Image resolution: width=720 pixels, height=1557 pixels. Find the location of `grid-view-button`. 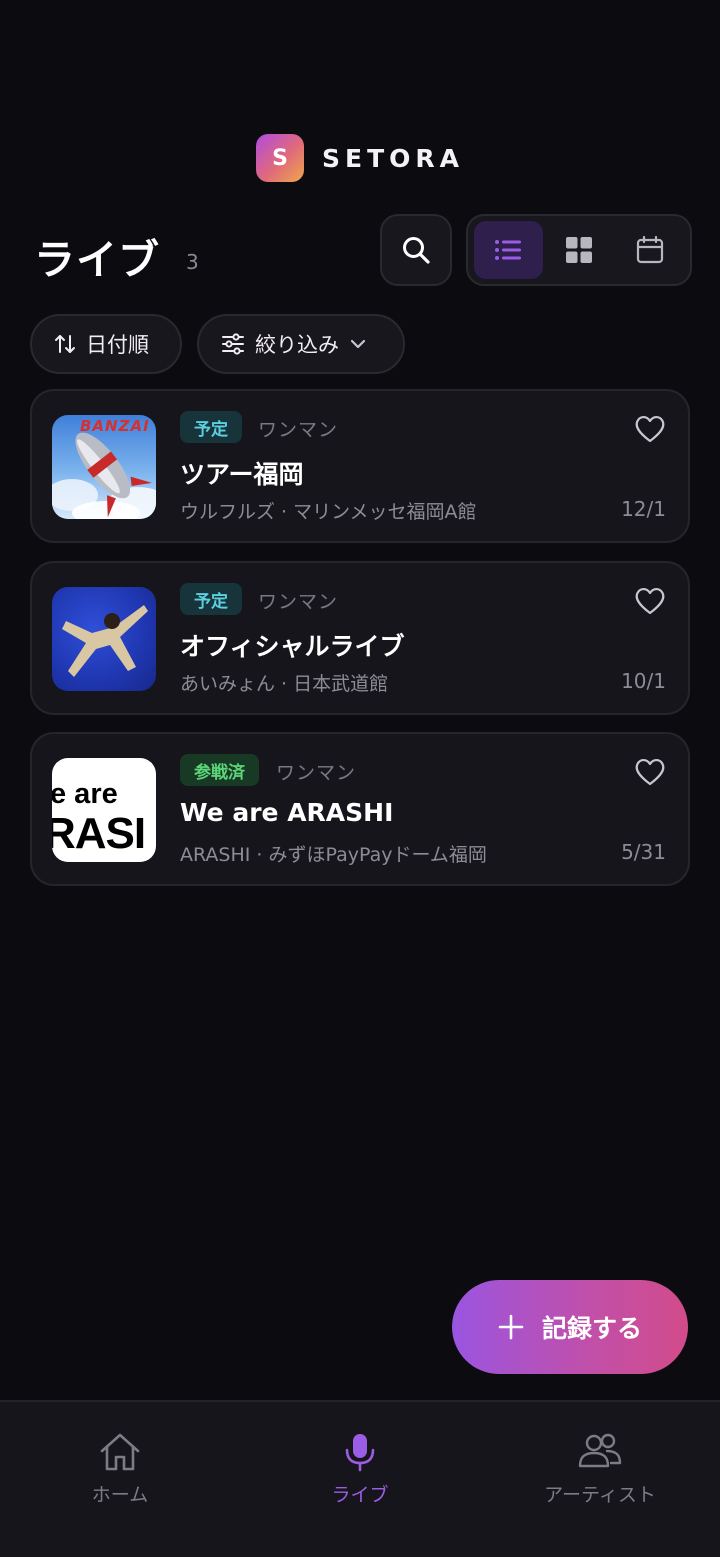

grid-view-button is located at coordinates (579, 250).